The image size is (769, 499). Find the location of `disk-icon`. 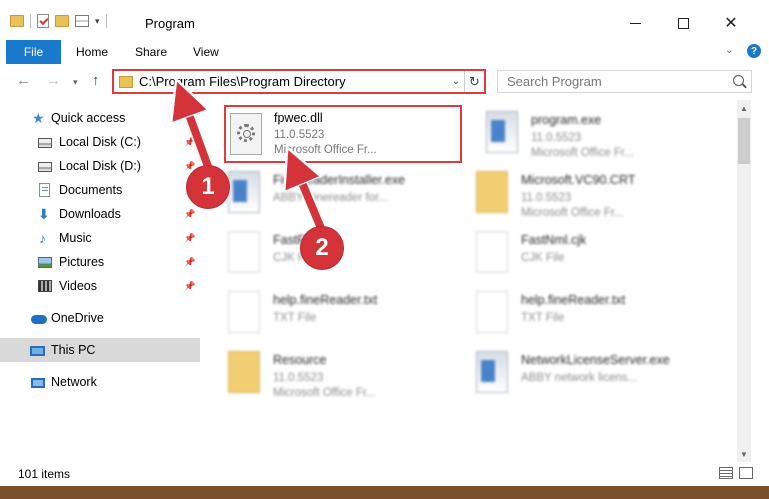

disk-icon is located at coordinates (45, 143).